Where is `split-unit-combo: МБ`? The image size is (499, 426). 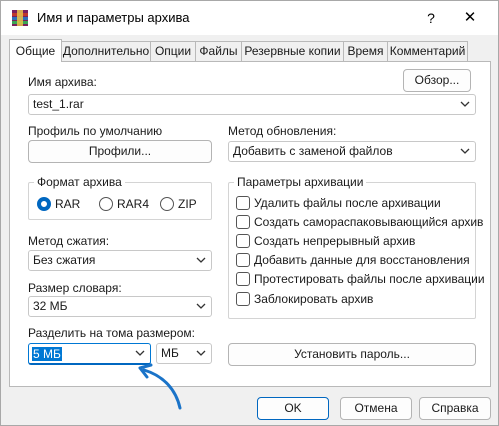 split-unit-combo: МБ is located at coordinates (184, 353).